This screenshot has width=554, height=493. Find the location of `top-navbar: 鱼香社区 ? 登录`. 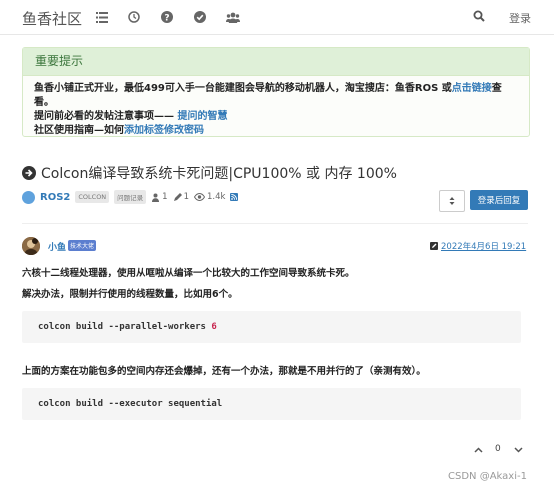

top-navbar: 鱼香社区 ? 登录 is located at coordinates (277, 17).